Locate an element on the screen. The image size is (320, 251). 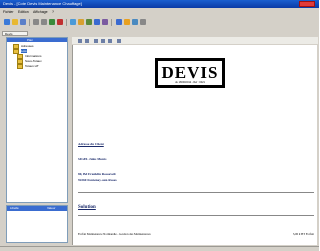
add-icon is located at coordinates (89, 22).